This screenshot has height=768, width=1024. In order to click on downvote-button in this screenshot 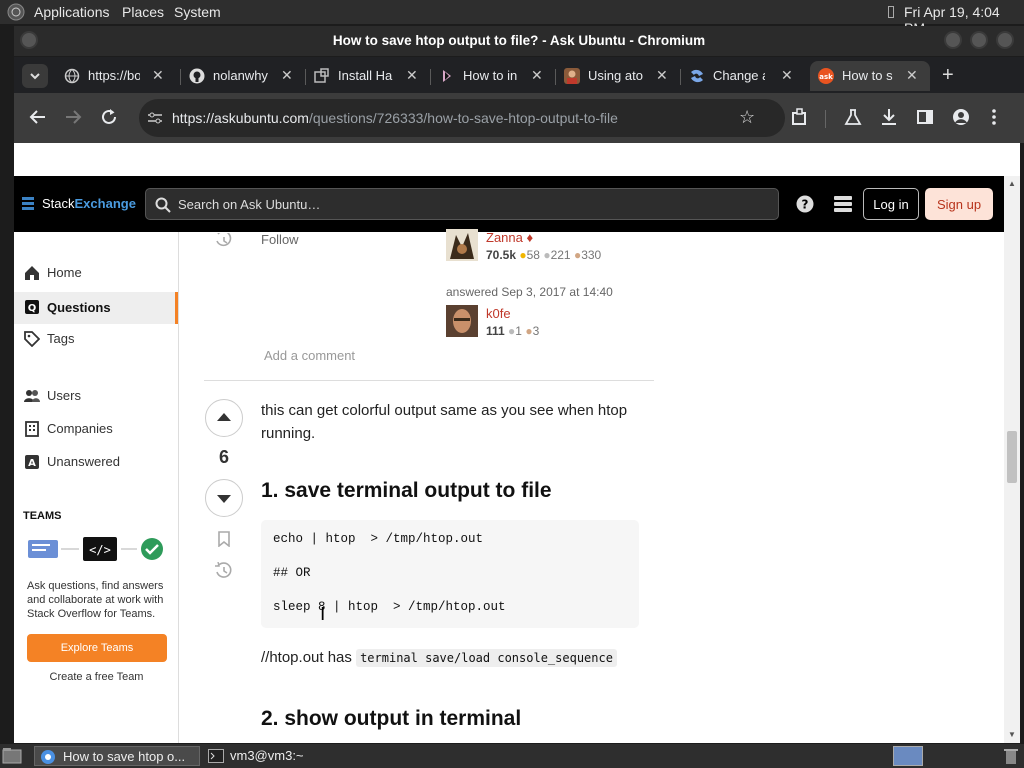, I will do `click(224, 498)`.